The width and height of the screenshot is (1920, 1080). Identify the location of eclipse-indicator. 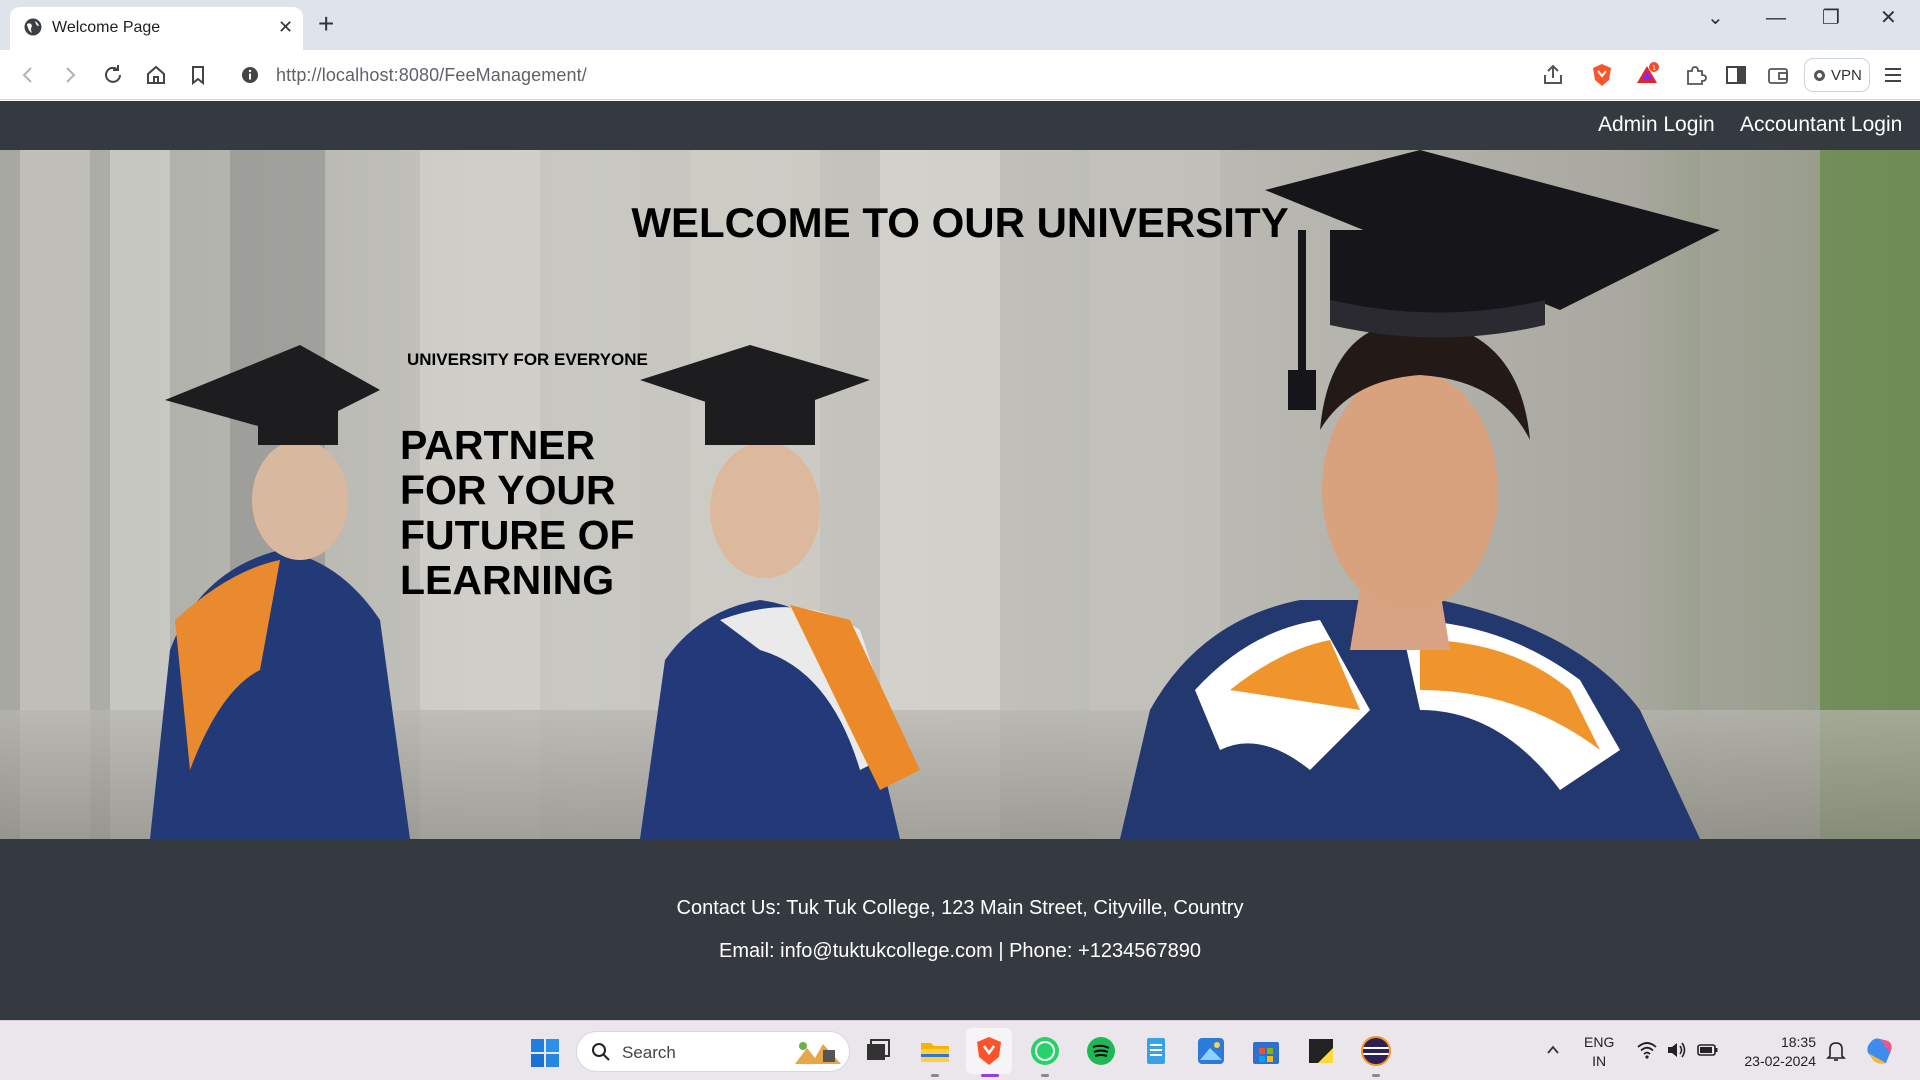
(1376, 1075).